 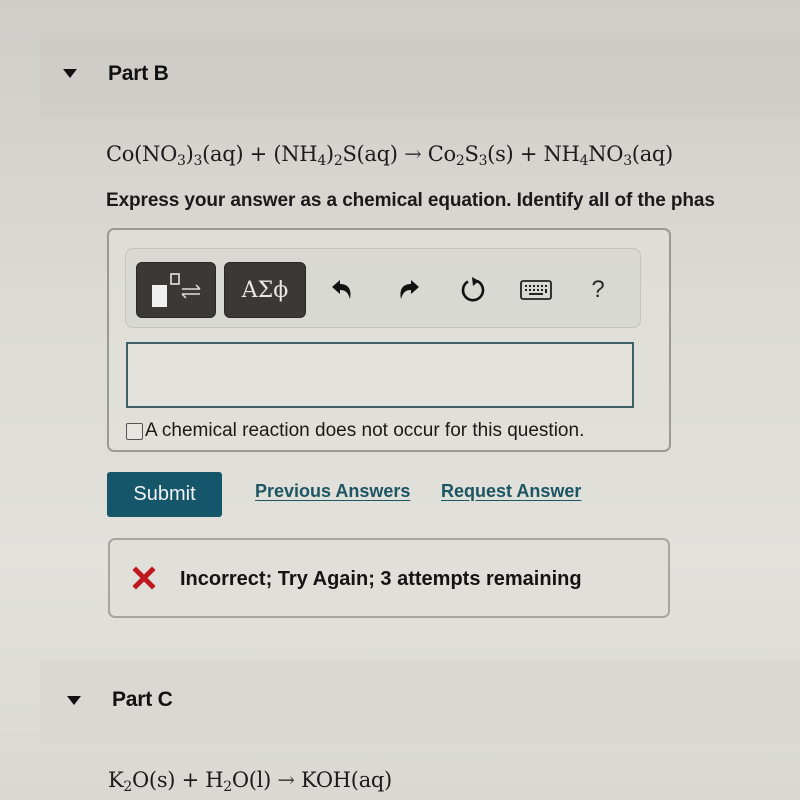 I want to click on reactant-1: Co(NO3)3(aq), so click(x=175, y=155).